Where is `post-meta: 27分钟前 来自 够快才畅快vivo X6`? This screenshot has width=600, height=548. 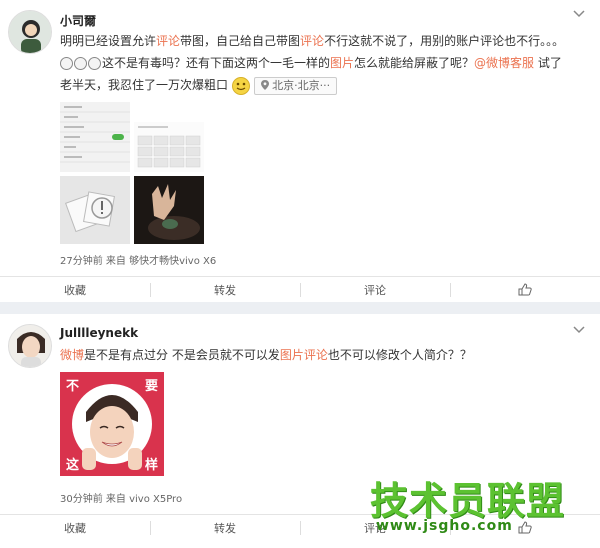
post-meta: 27分钟前 来自 够快才畅快vivo X6 is located at coordinates (138, 261).